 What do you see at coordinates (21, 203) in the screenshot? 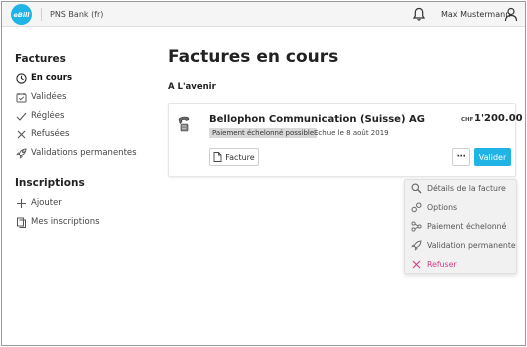
I see `plus-icon` at bounding box center [21, 203].